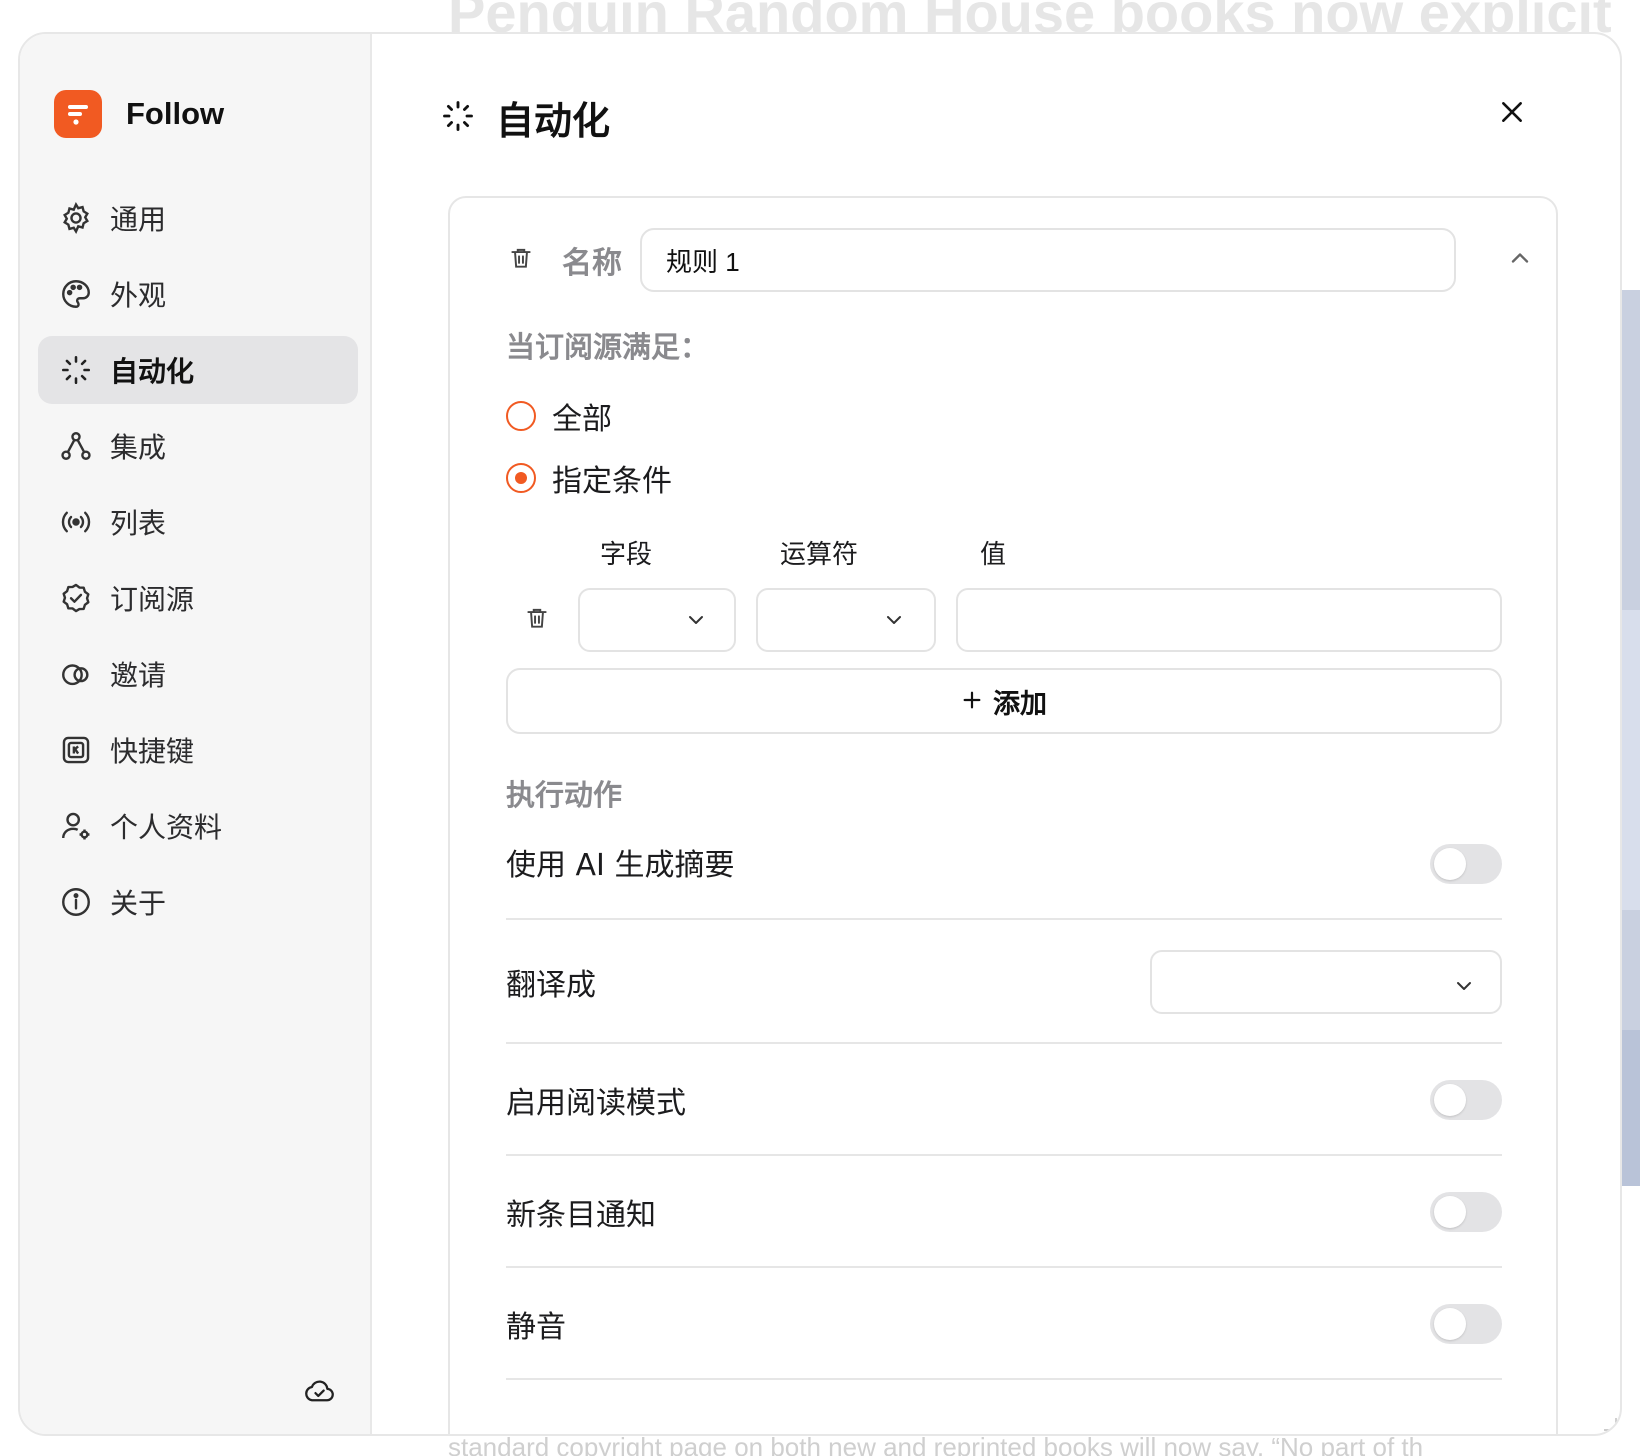 The height and width of the screenshot is (1456, 1640). Describe the element at coordinates (198, 598) in the screenshot. I see `sidebar-item-feeds: 订阅源` at that location.